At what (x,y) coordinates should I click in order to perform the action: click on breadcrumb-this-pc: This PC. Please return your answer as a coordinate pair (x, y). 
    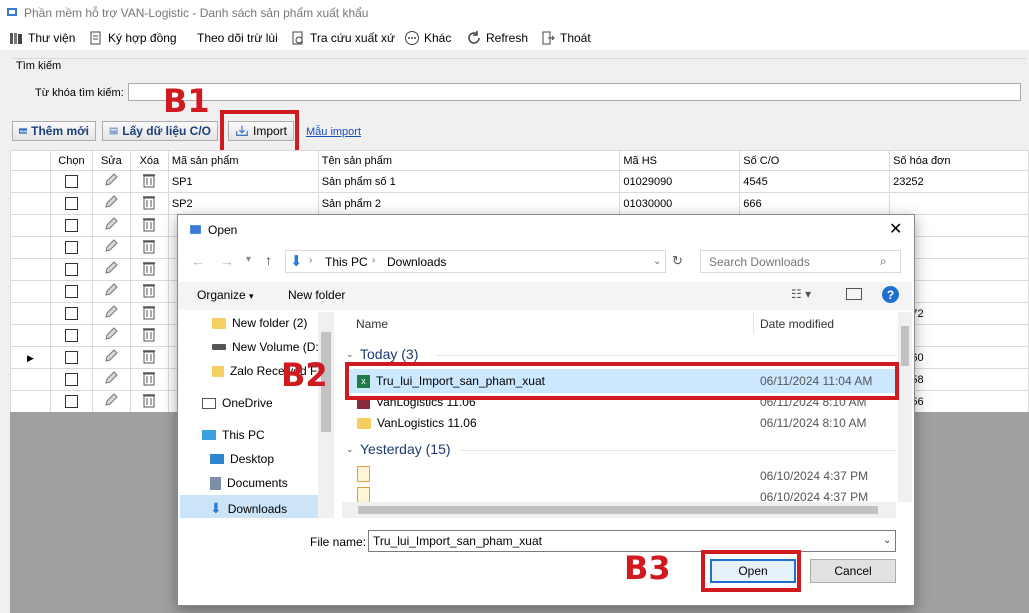
    Looking at the image, I should click on (346, 262).